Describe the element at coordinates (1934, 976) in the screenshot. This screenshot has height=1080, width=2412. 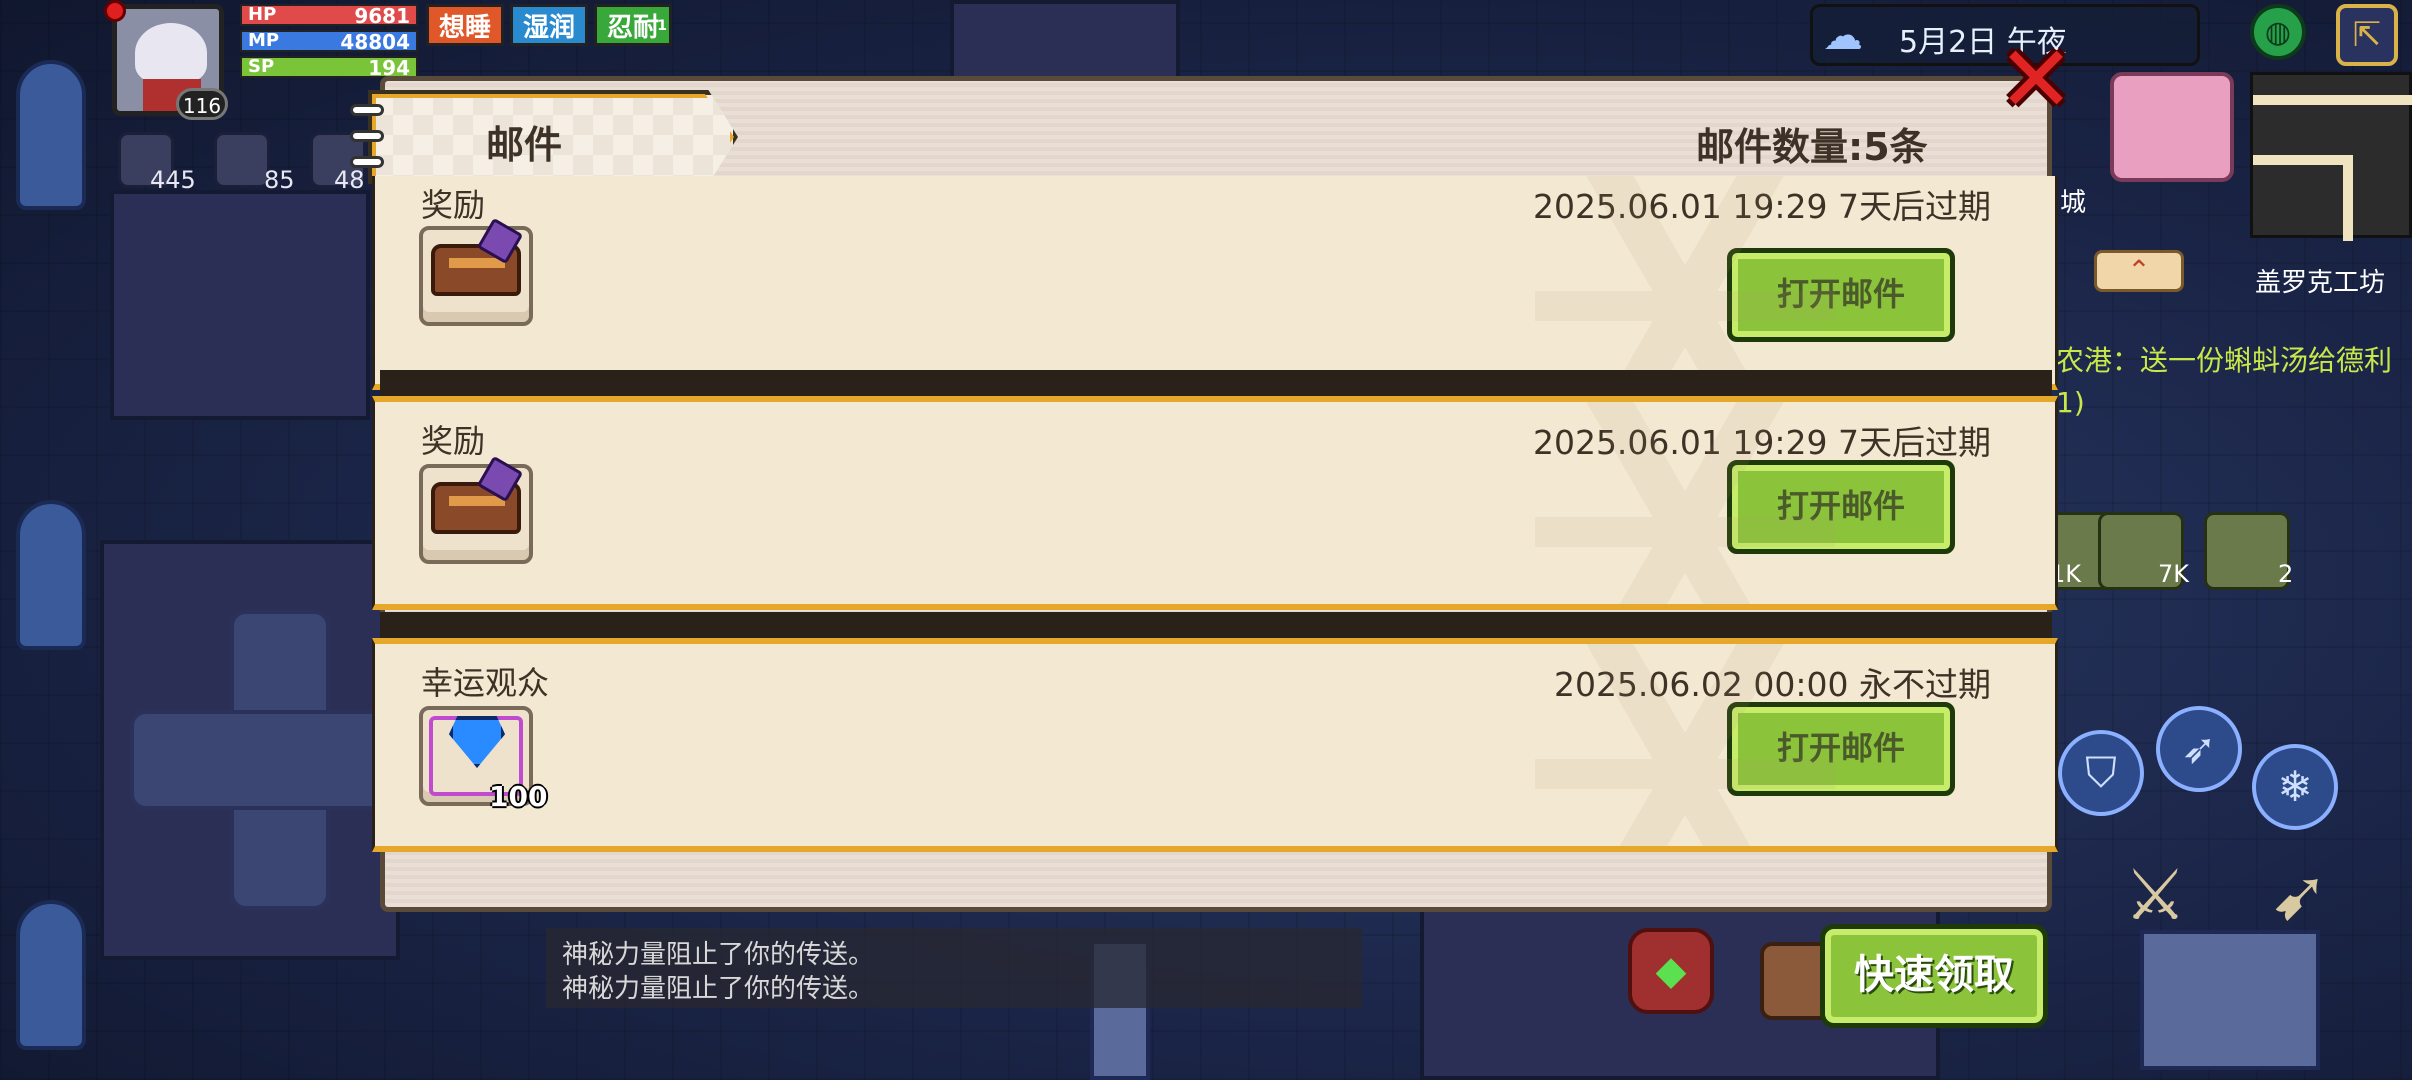
I see `quick-claim-button: 快速领取` at that location.